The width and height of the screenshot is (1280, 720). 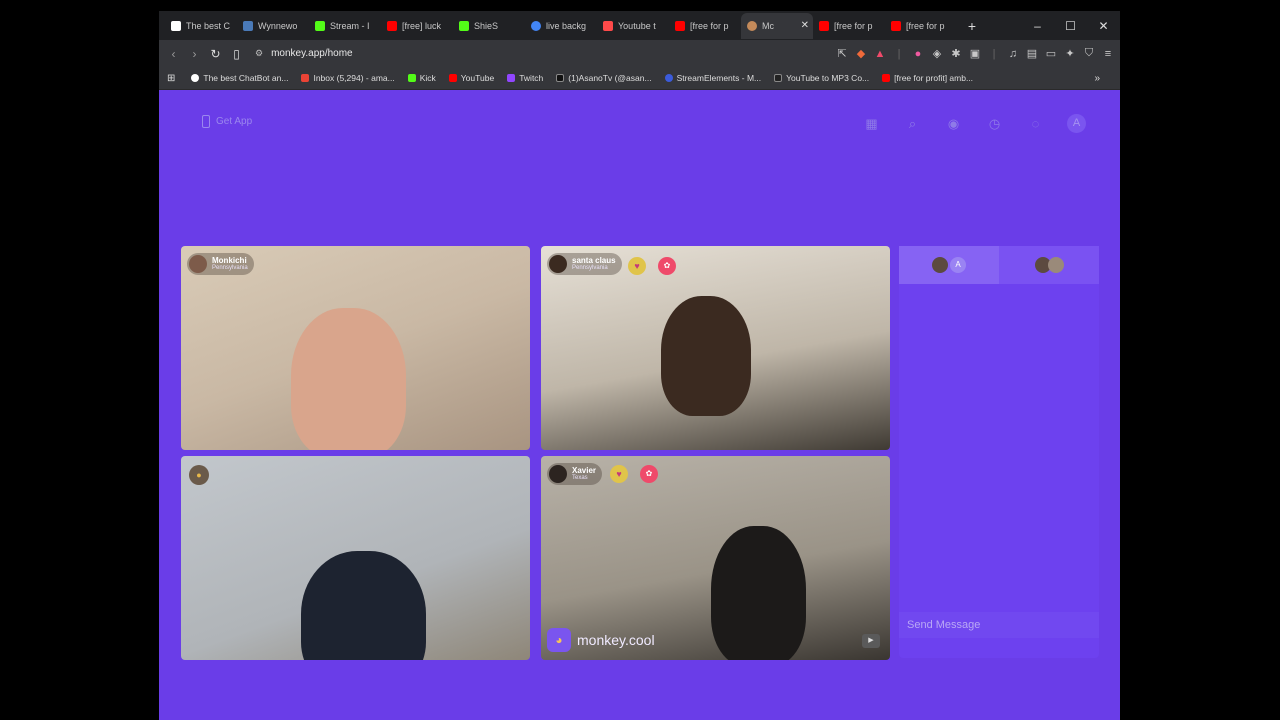 I want to click on vpn-icon: ⛉, so click(x=1089, y=53).